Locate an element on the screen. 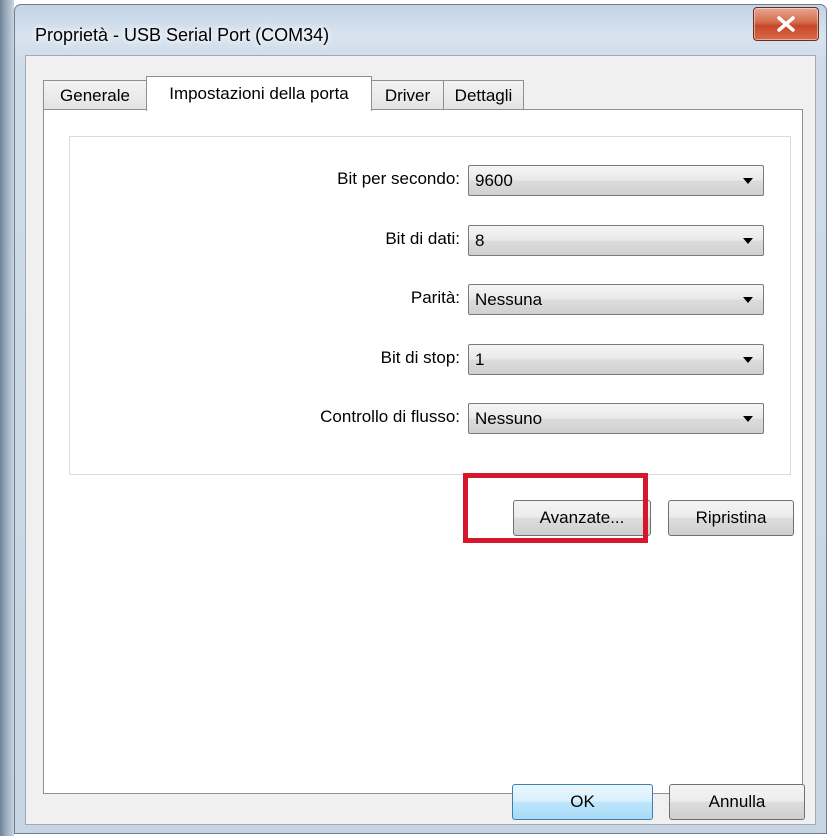 Image resolution: width=831 pixels, height=836 pixels. tab-impostazioni-porta: Impostazioni della porta is located at coordinates (259, 93).